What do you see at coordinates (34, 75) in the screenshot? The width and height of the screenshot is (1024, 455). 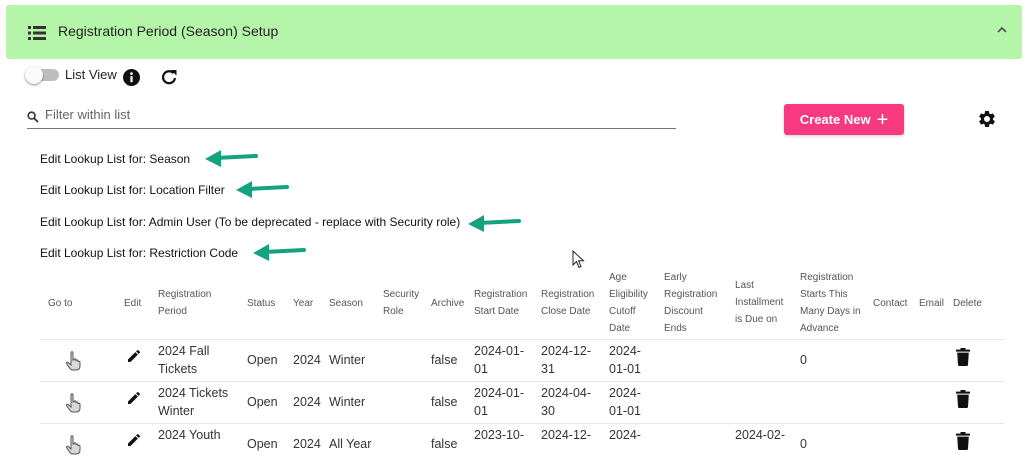 I see `toggle-knob` at bounding box center [34, 75].